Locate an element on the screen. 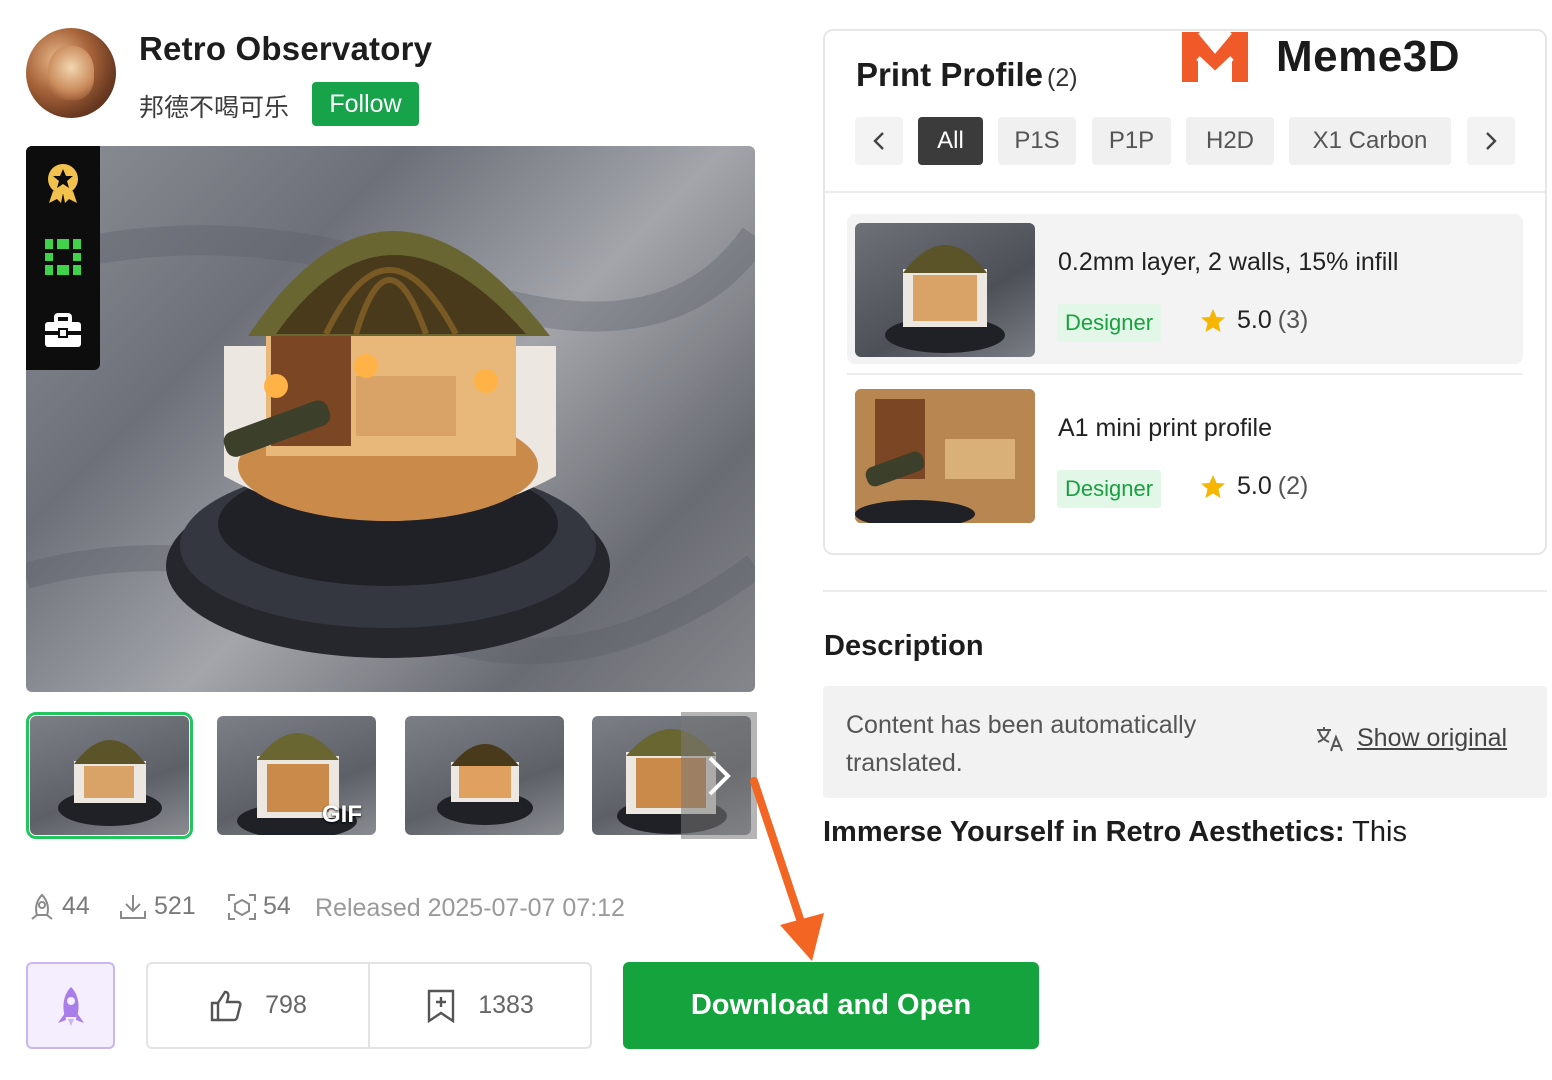  next-thumbnails-button is located at coordinates (719, 775).